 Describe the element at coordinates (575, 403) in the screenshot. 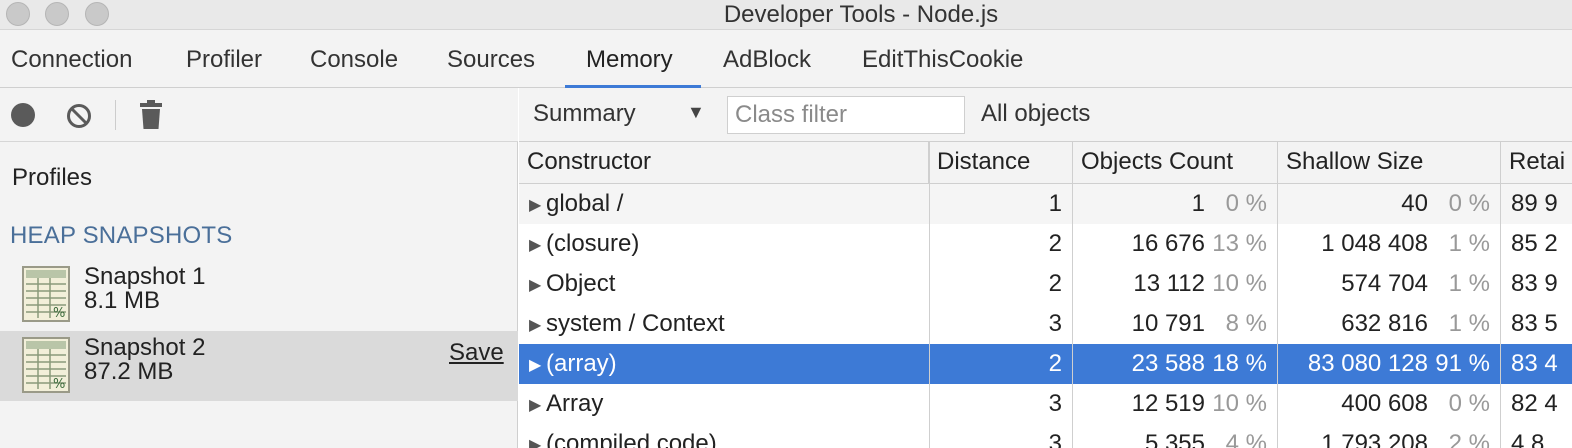

I see `constructor-name: Array` at that location.